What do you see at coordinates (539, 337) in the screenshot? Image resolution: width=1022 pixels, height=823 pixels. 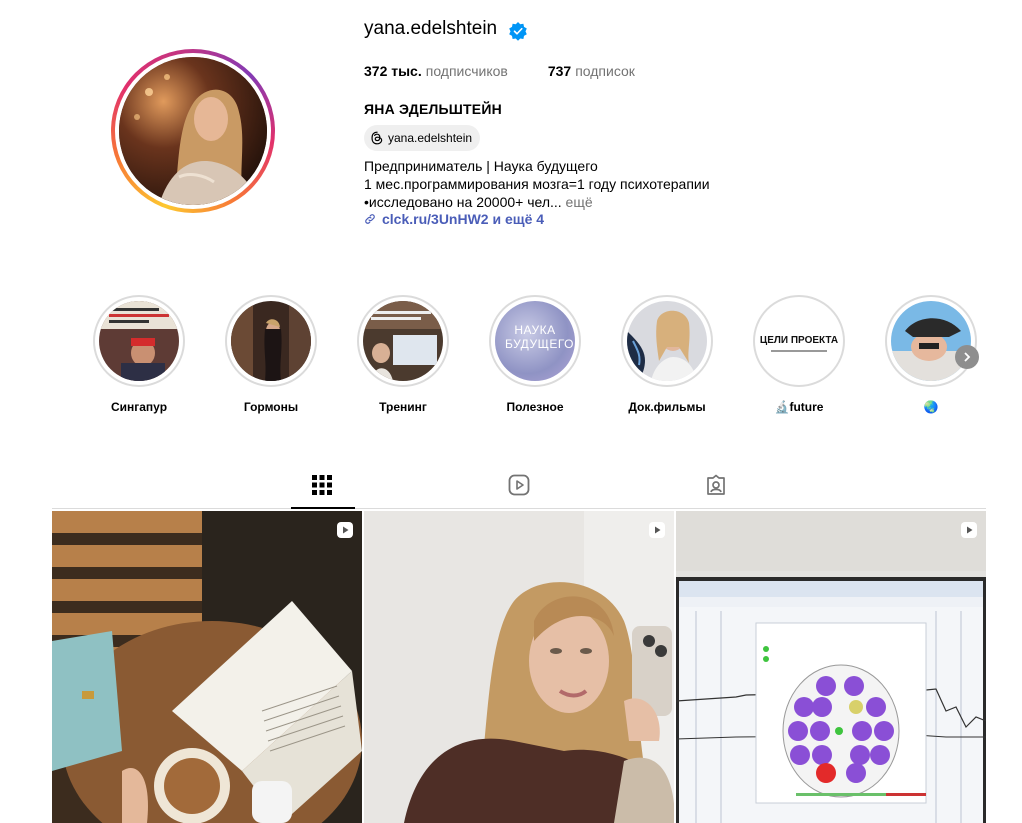 I see `highlight-cover-text: НАУКА БУДУЩЕГО` at bounding box center [539, 337].